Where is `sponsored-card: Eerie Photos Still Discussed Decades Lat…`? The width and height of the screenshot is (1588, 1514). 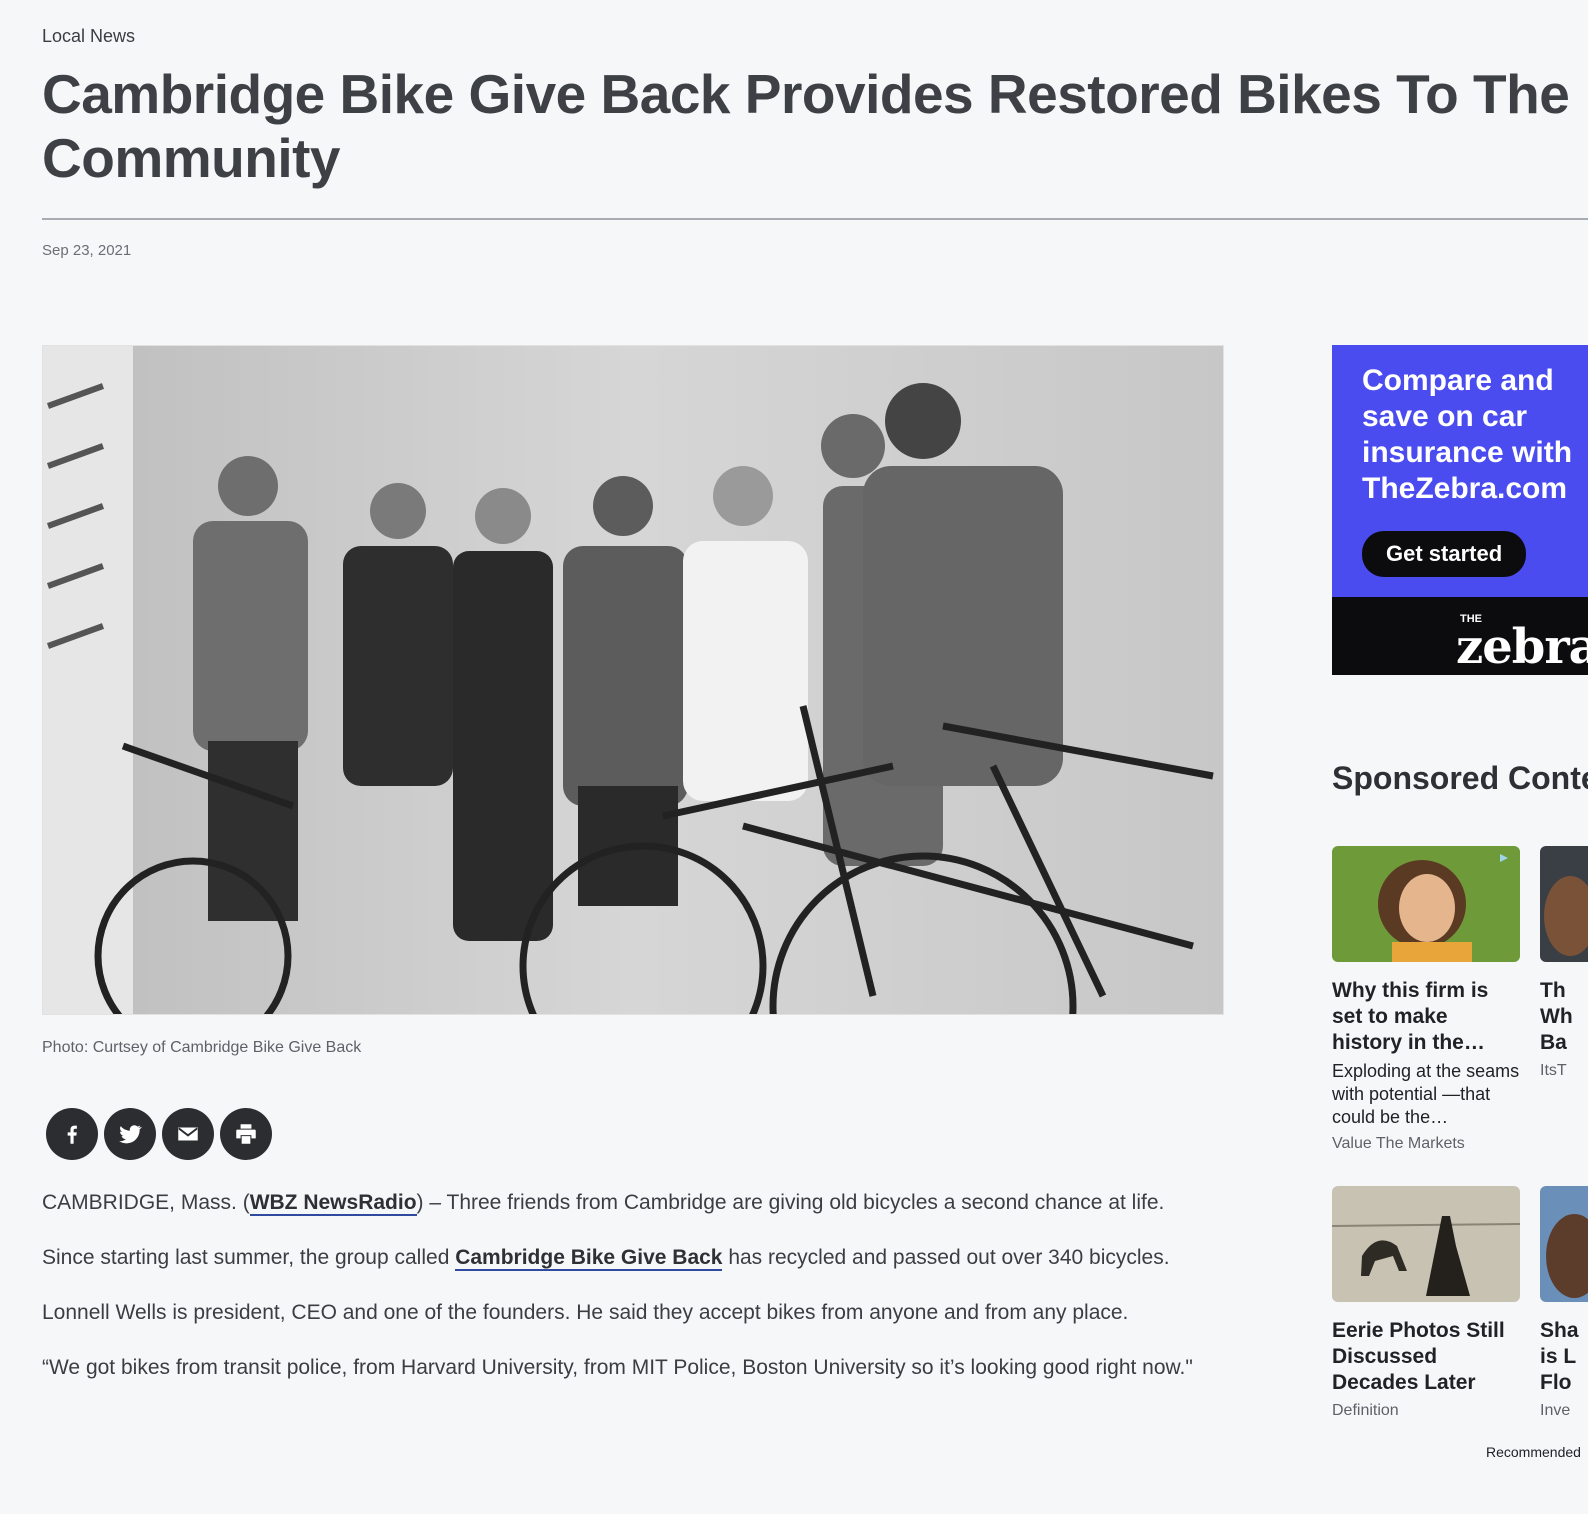
sponsored-card: Eerie Photos Still Discussed Decades Lat… is located at coordinates (1427, 1303).